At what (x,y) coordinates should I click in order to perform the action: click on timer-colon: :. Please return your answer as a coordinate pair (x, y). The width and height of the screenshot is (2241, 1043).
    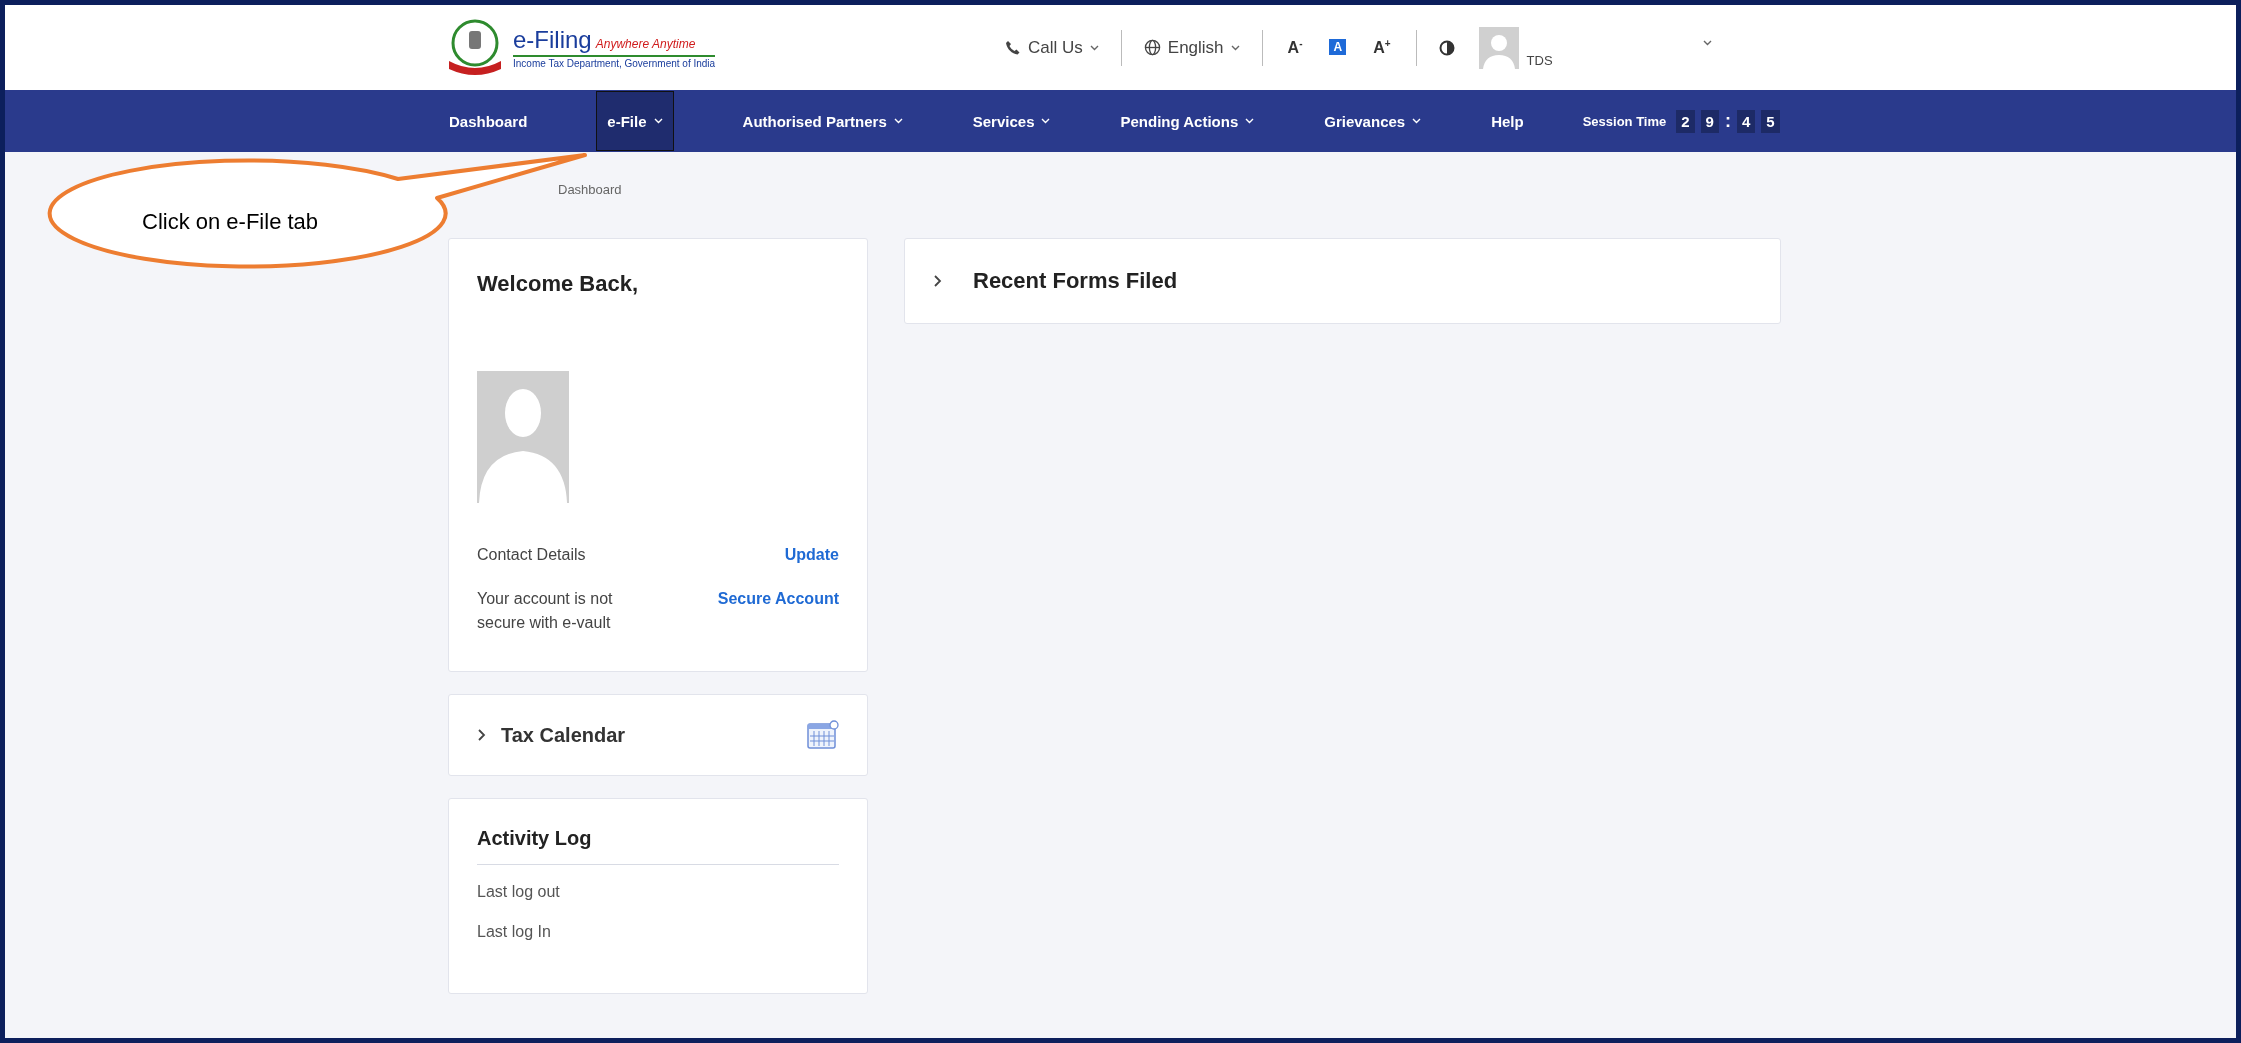
    Looking at the image, I should click on (1727, 121).